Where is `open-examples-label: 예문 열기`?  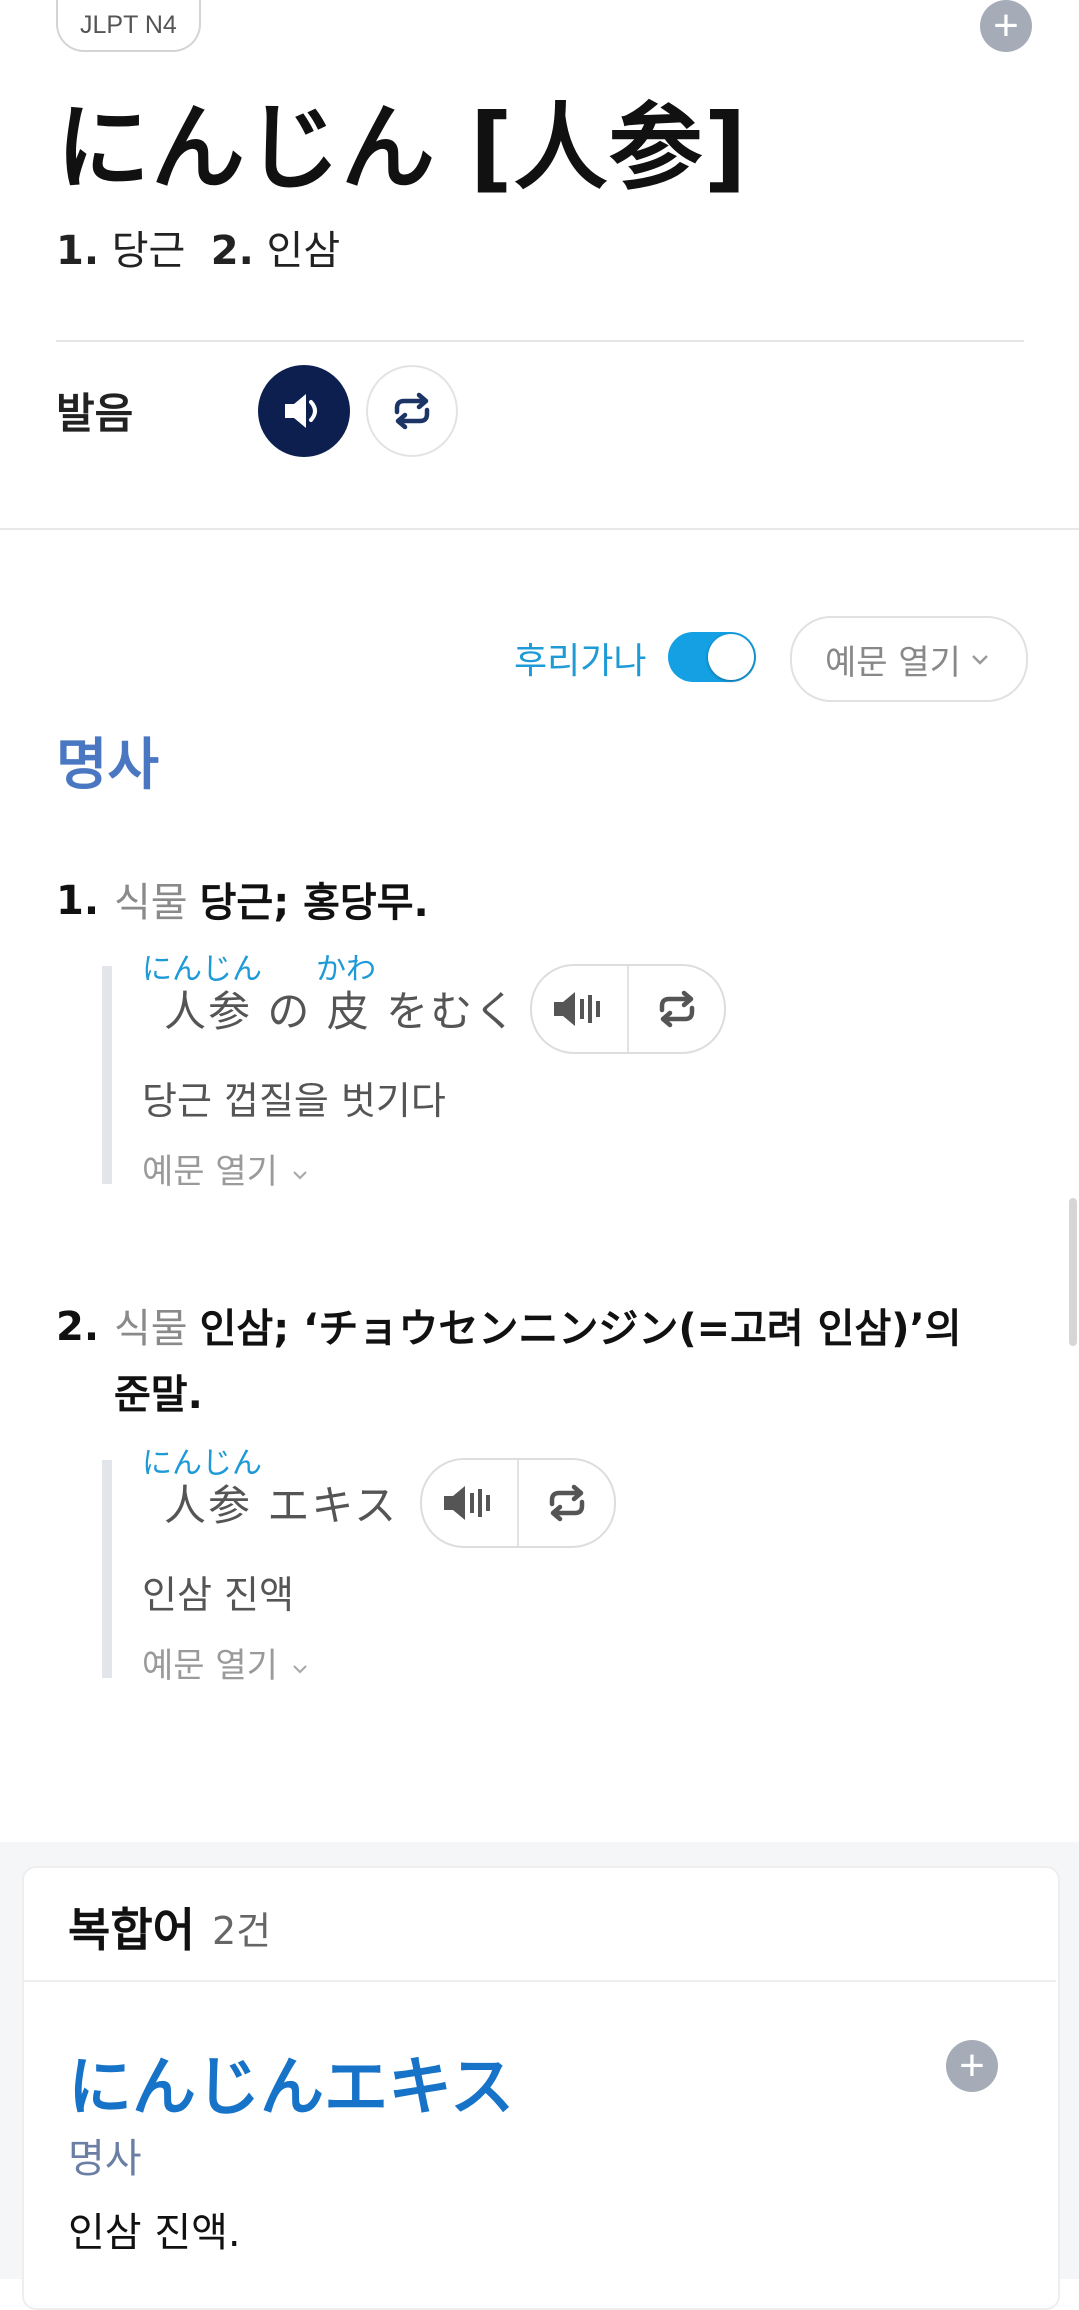
open-examples-label: 예문 열기 is located at coordinates (893, 662).